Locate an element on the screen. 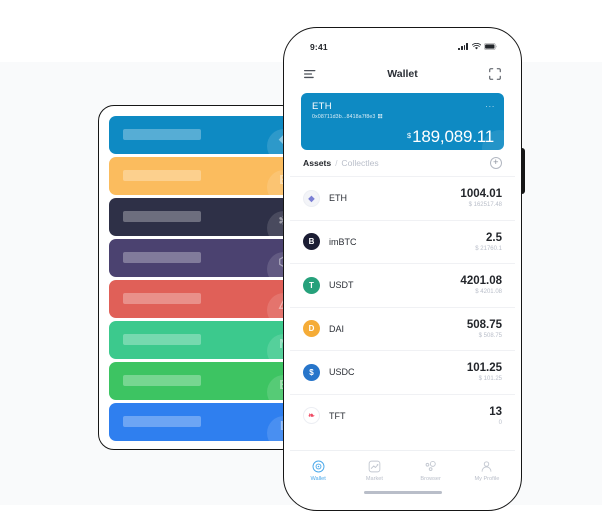 Image resolution: width=602 pixels, height=532 pixels. asset-values: 1004.01 $ 162517.48 is located at coordinates (481, 198).